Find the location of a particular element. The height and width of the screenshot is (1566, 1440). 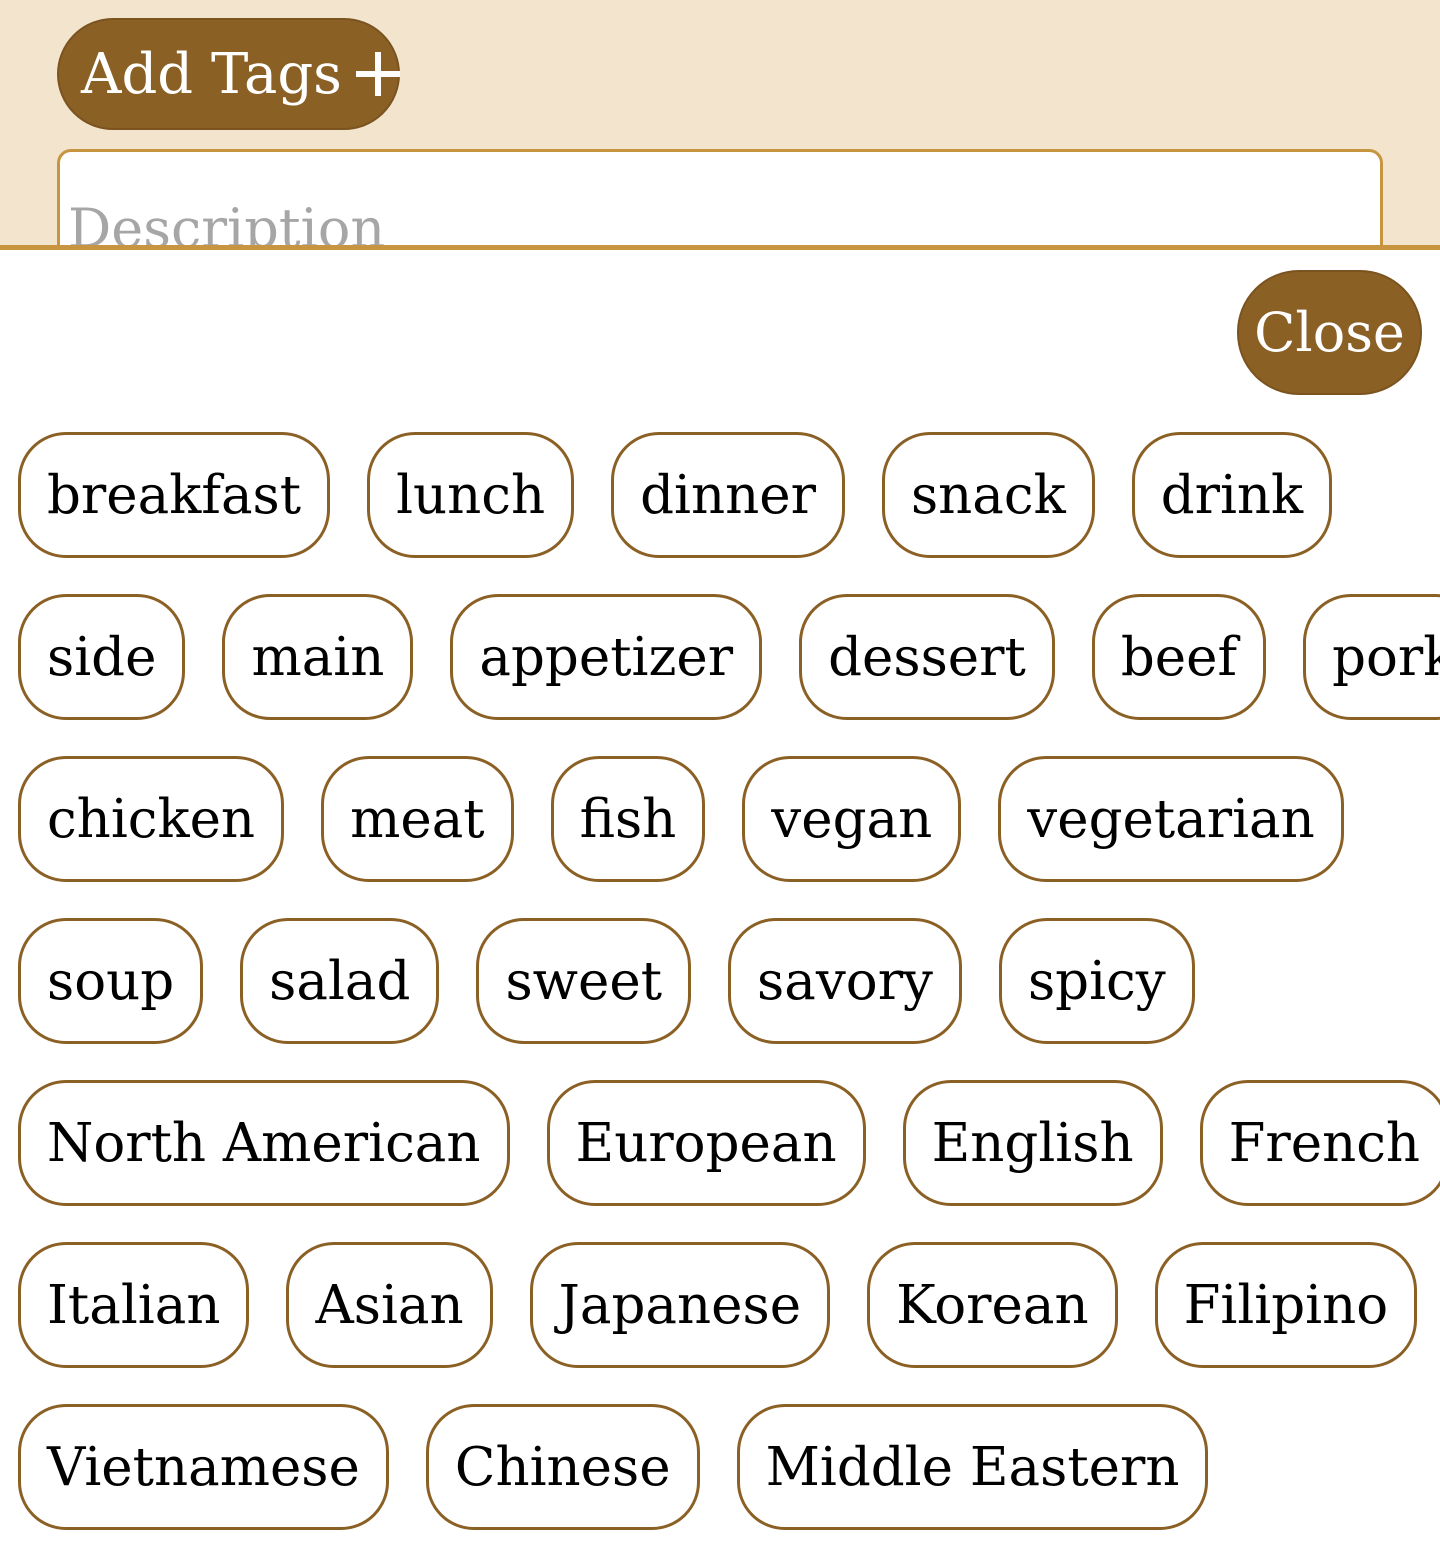

add-tags-button: Add Tags is located at coordinates (229, 74).